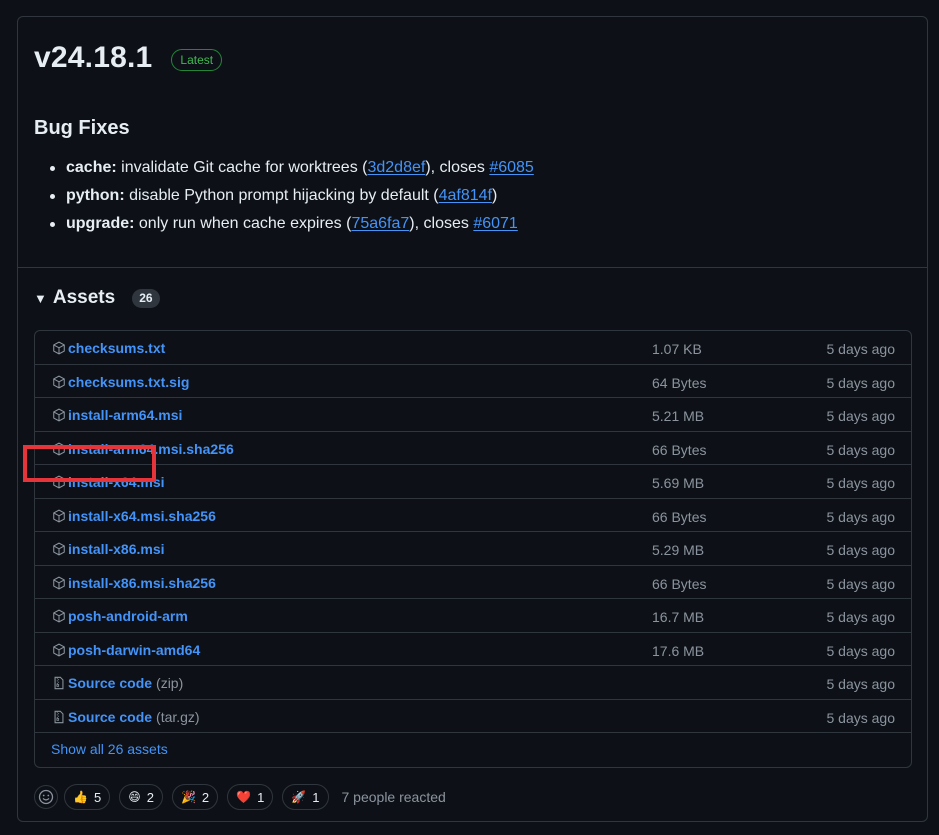 The height and width of the screenshot is (835, 939). I want to click on reactions-summary: 7 people reacted, so click(393, 797).